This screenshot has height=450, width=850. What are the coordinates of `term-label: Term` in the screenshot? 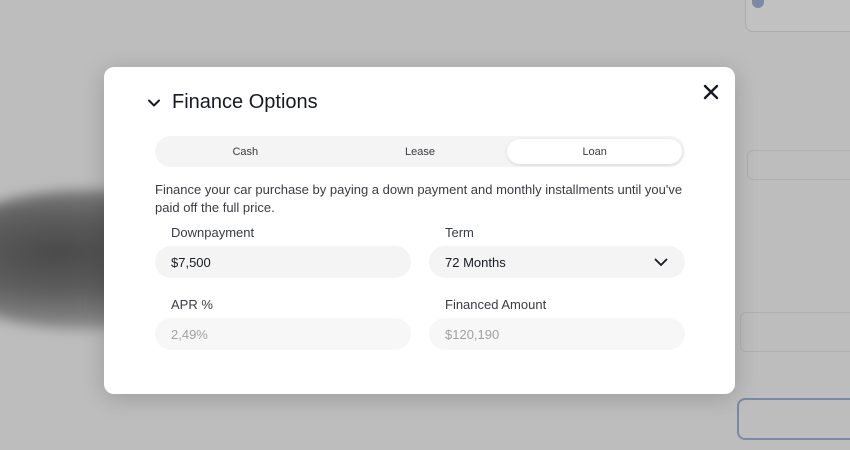 It's located at (459, 232).